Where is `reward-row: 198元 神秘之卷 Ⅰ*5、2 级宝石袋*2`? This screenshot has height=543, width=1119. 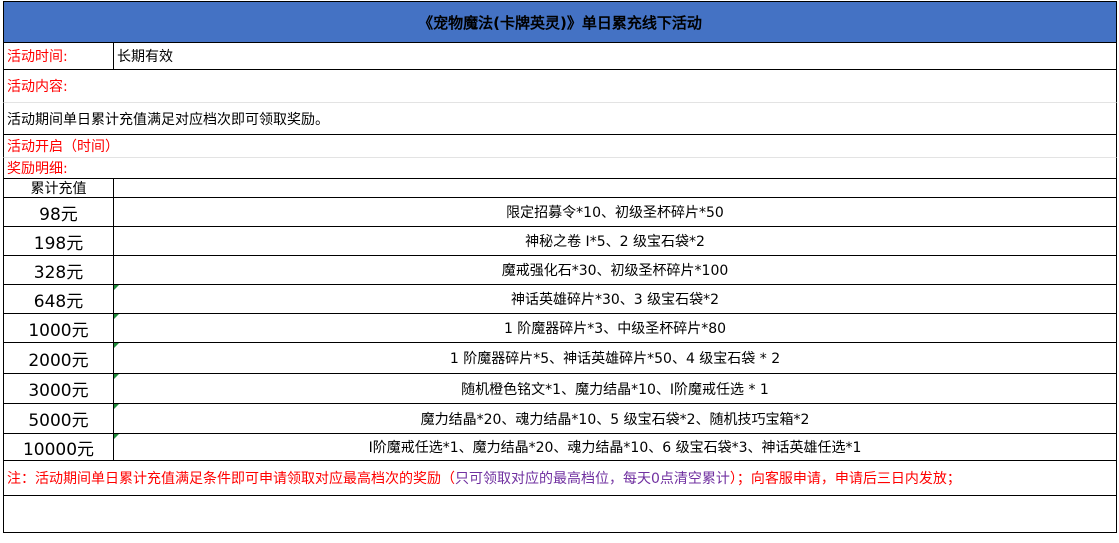 reward-row: 198元 神秘之卷 Ⅰ*5、2 级宝石袋*2 is located at coordinates (560, 241).